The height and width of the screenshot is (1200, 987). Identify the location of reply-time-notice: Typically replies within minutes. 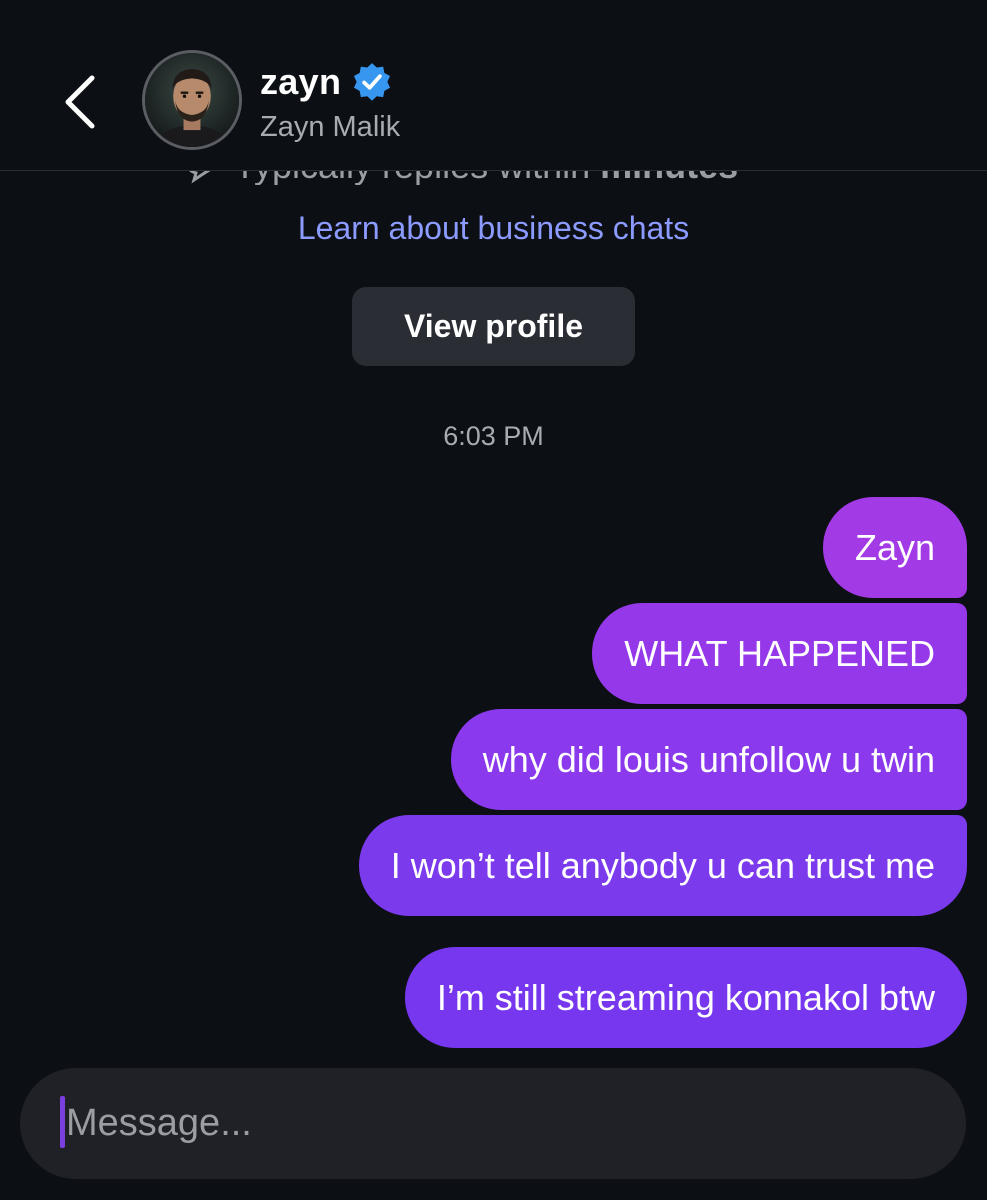
(493, 178).